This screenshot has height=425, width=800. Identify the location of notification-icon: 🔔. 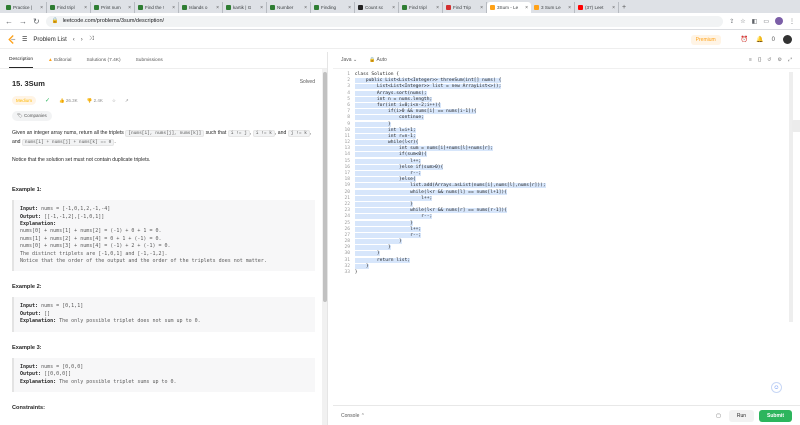
(759, 39).